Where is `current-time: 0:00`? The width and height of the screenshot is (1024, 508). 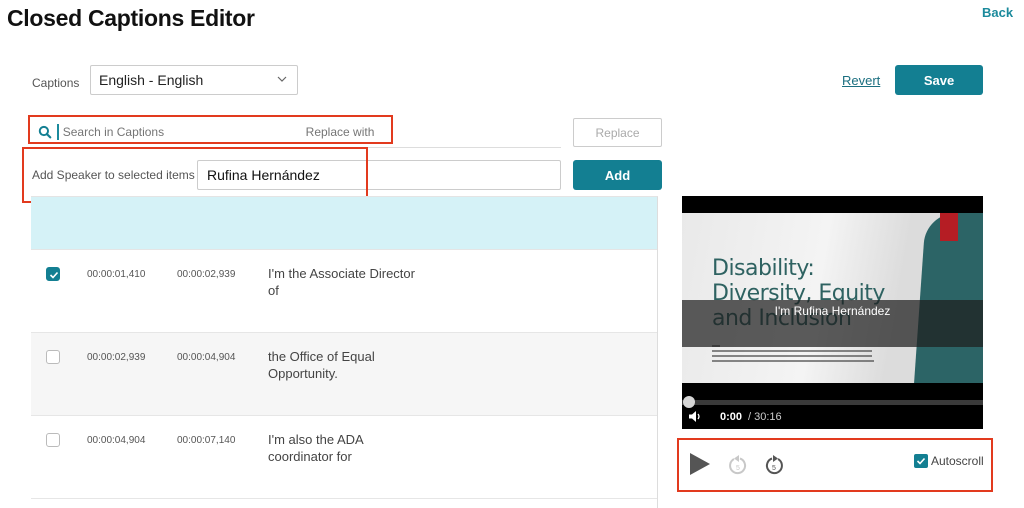 current-time: 0:00 is located at coordinates (731, 417).